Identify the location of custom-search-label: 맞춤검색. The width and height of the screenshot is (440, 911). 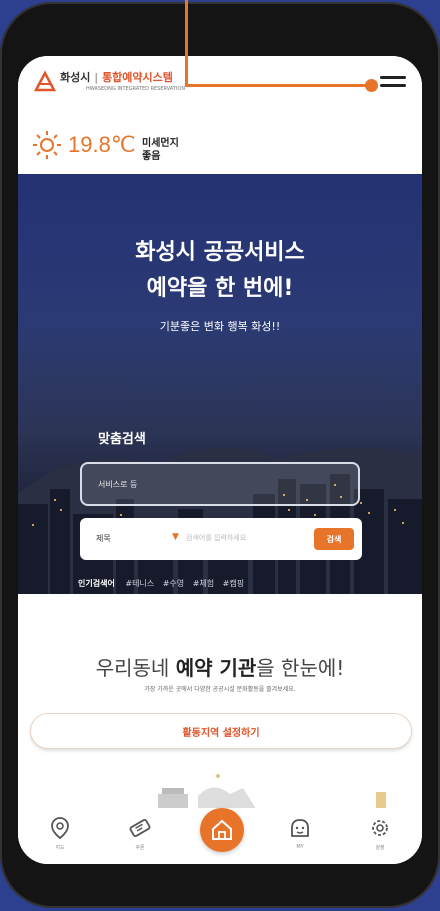
(122, 439).